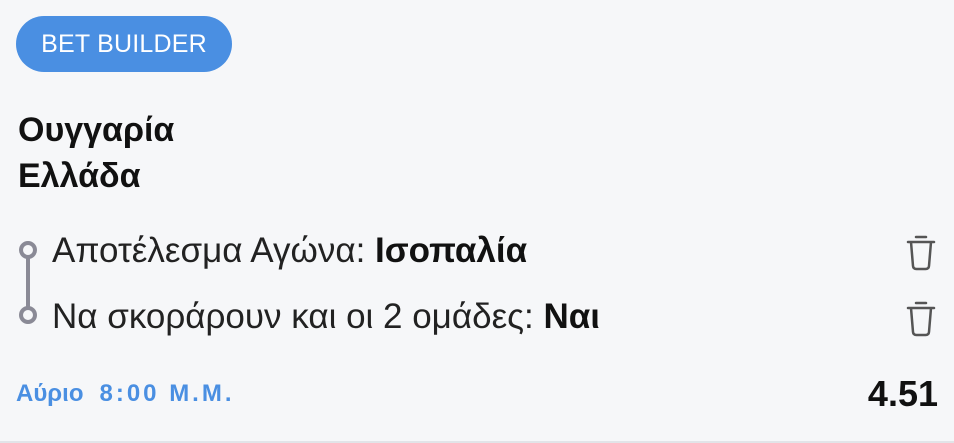 Image resolution: width=954 pixels, height=443 pixels. Describe the element at coordinates (79, 176) in the screenshot. I see `away-team-name: Ελλάδα` at that location.